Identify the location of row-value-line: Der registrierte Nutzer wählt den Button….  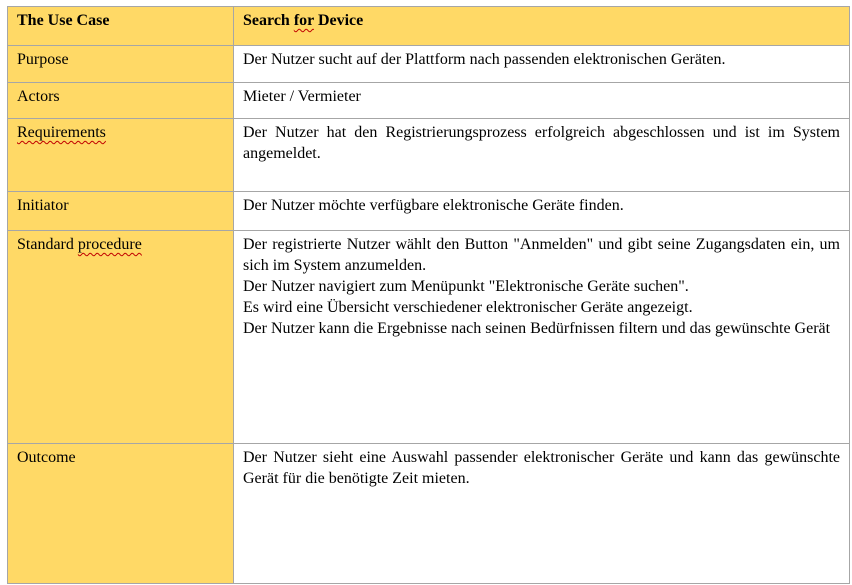
(541, 255).